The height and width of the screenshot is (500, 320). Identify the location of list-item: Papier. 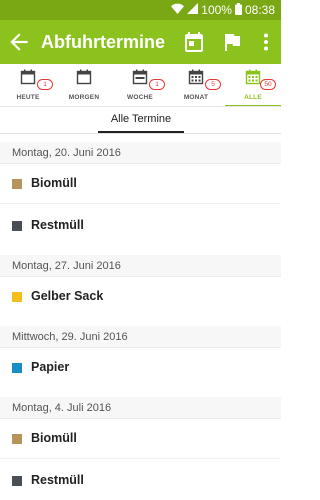
(140, 368).